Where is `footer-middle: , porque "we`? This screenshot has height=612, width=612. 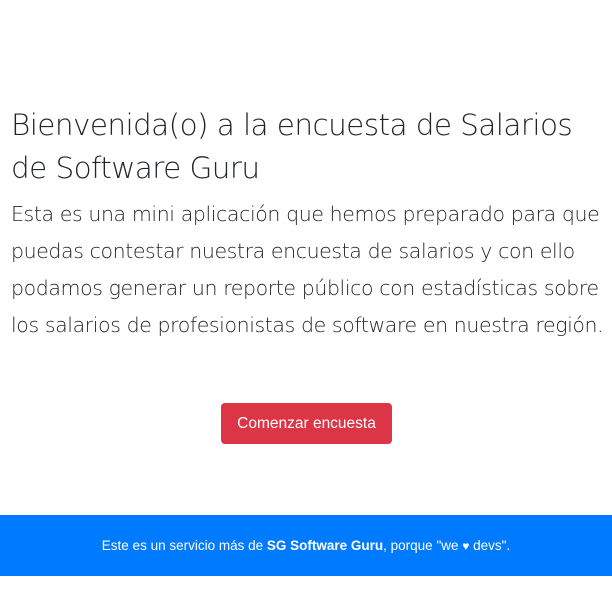 footer-middle: , porque "we is located at coordinates (423, 545).